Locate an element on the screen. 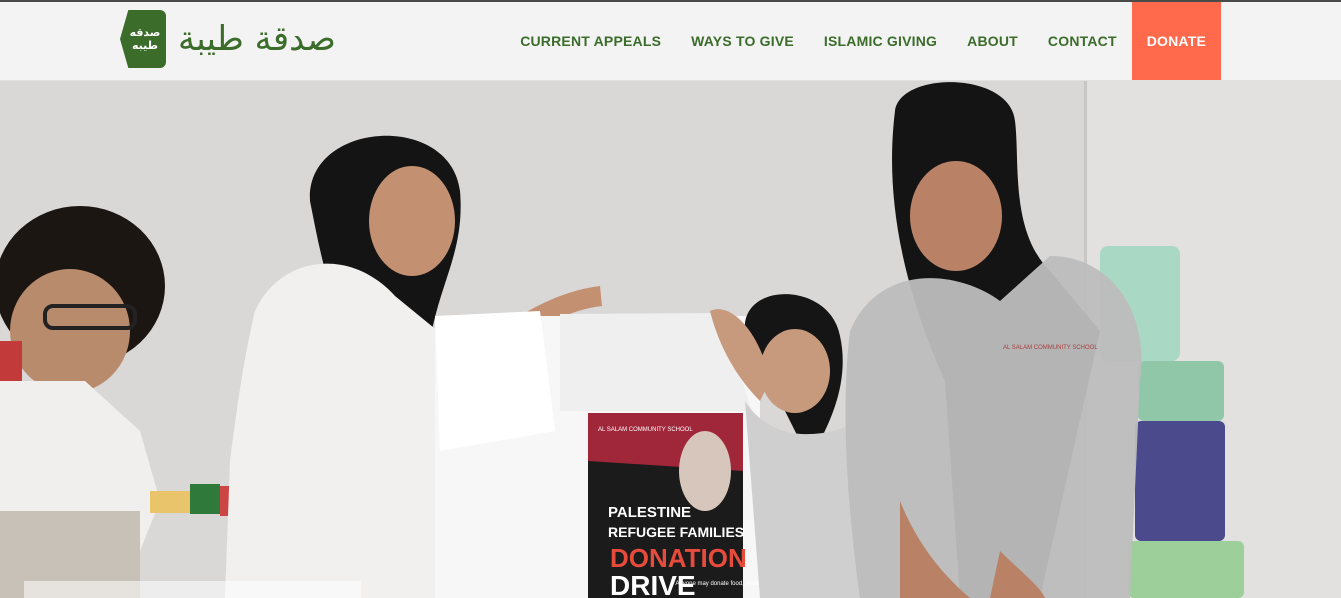 This screenshot has height=598, width=1341. poster-school: AL SALAM COMMUNITY SCHOOL is located at coordinates (645, 430).